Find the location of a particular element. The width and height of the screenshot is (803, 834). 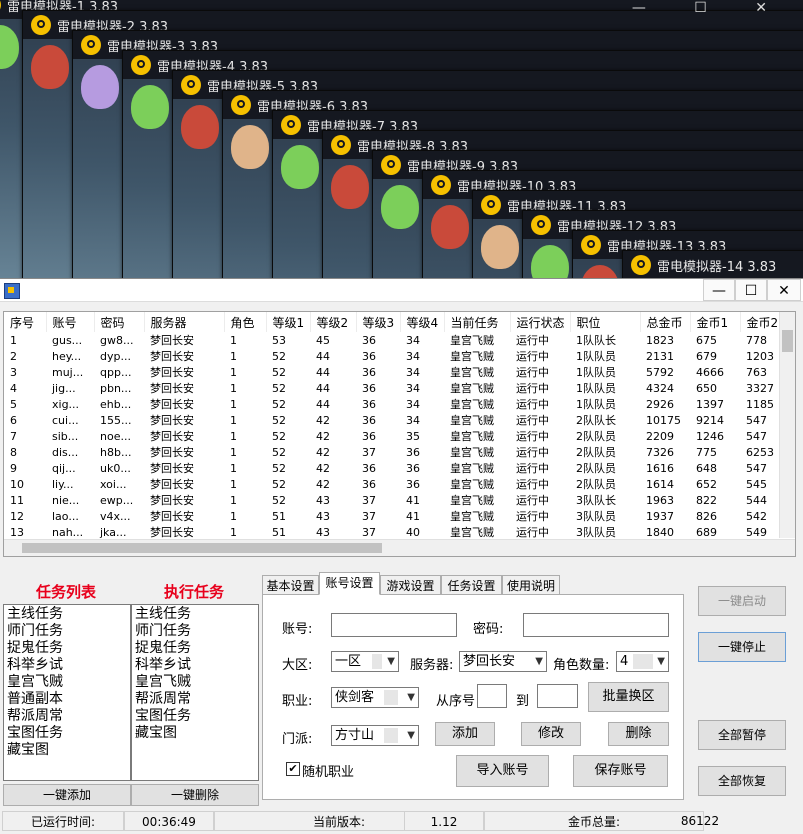

column-header: 当前任务 is located at coordinates (477, 322).